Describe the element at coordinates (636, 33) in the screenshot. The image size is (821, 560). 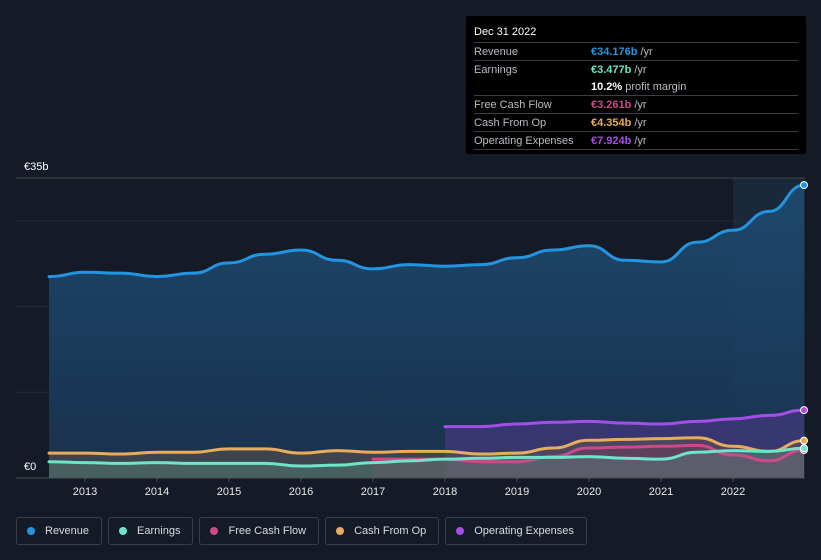
I see `tooltip-date: Dec 31 2022` at that location.